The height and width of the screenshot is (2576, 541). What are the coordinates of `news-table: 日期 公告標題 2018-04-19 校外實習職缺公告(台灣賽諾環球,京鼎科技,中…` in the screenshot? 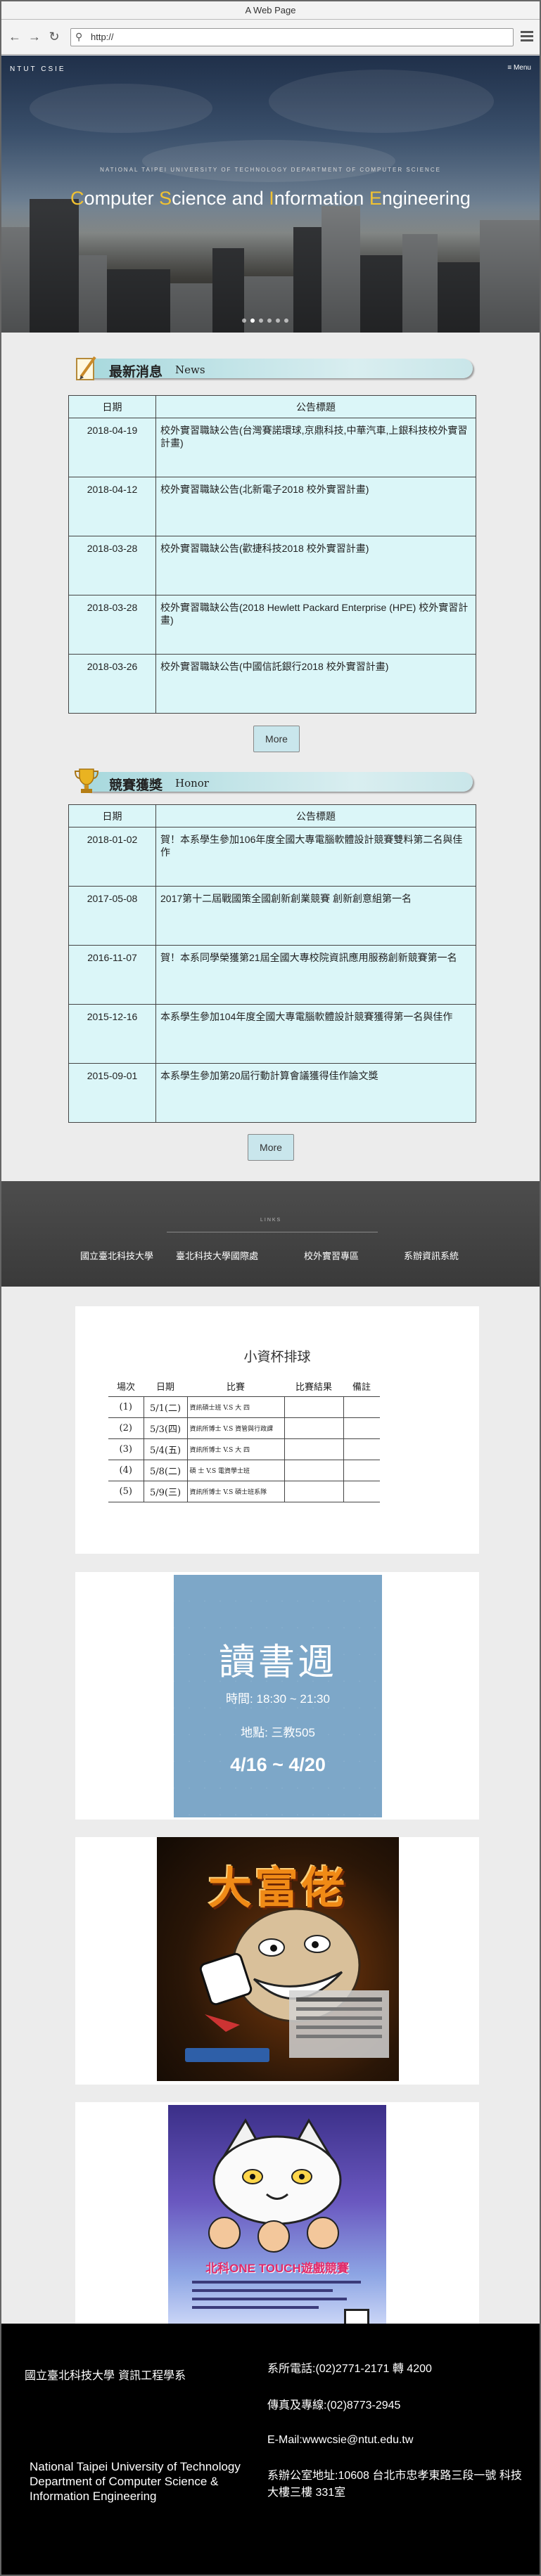 It's located at (272, 554).